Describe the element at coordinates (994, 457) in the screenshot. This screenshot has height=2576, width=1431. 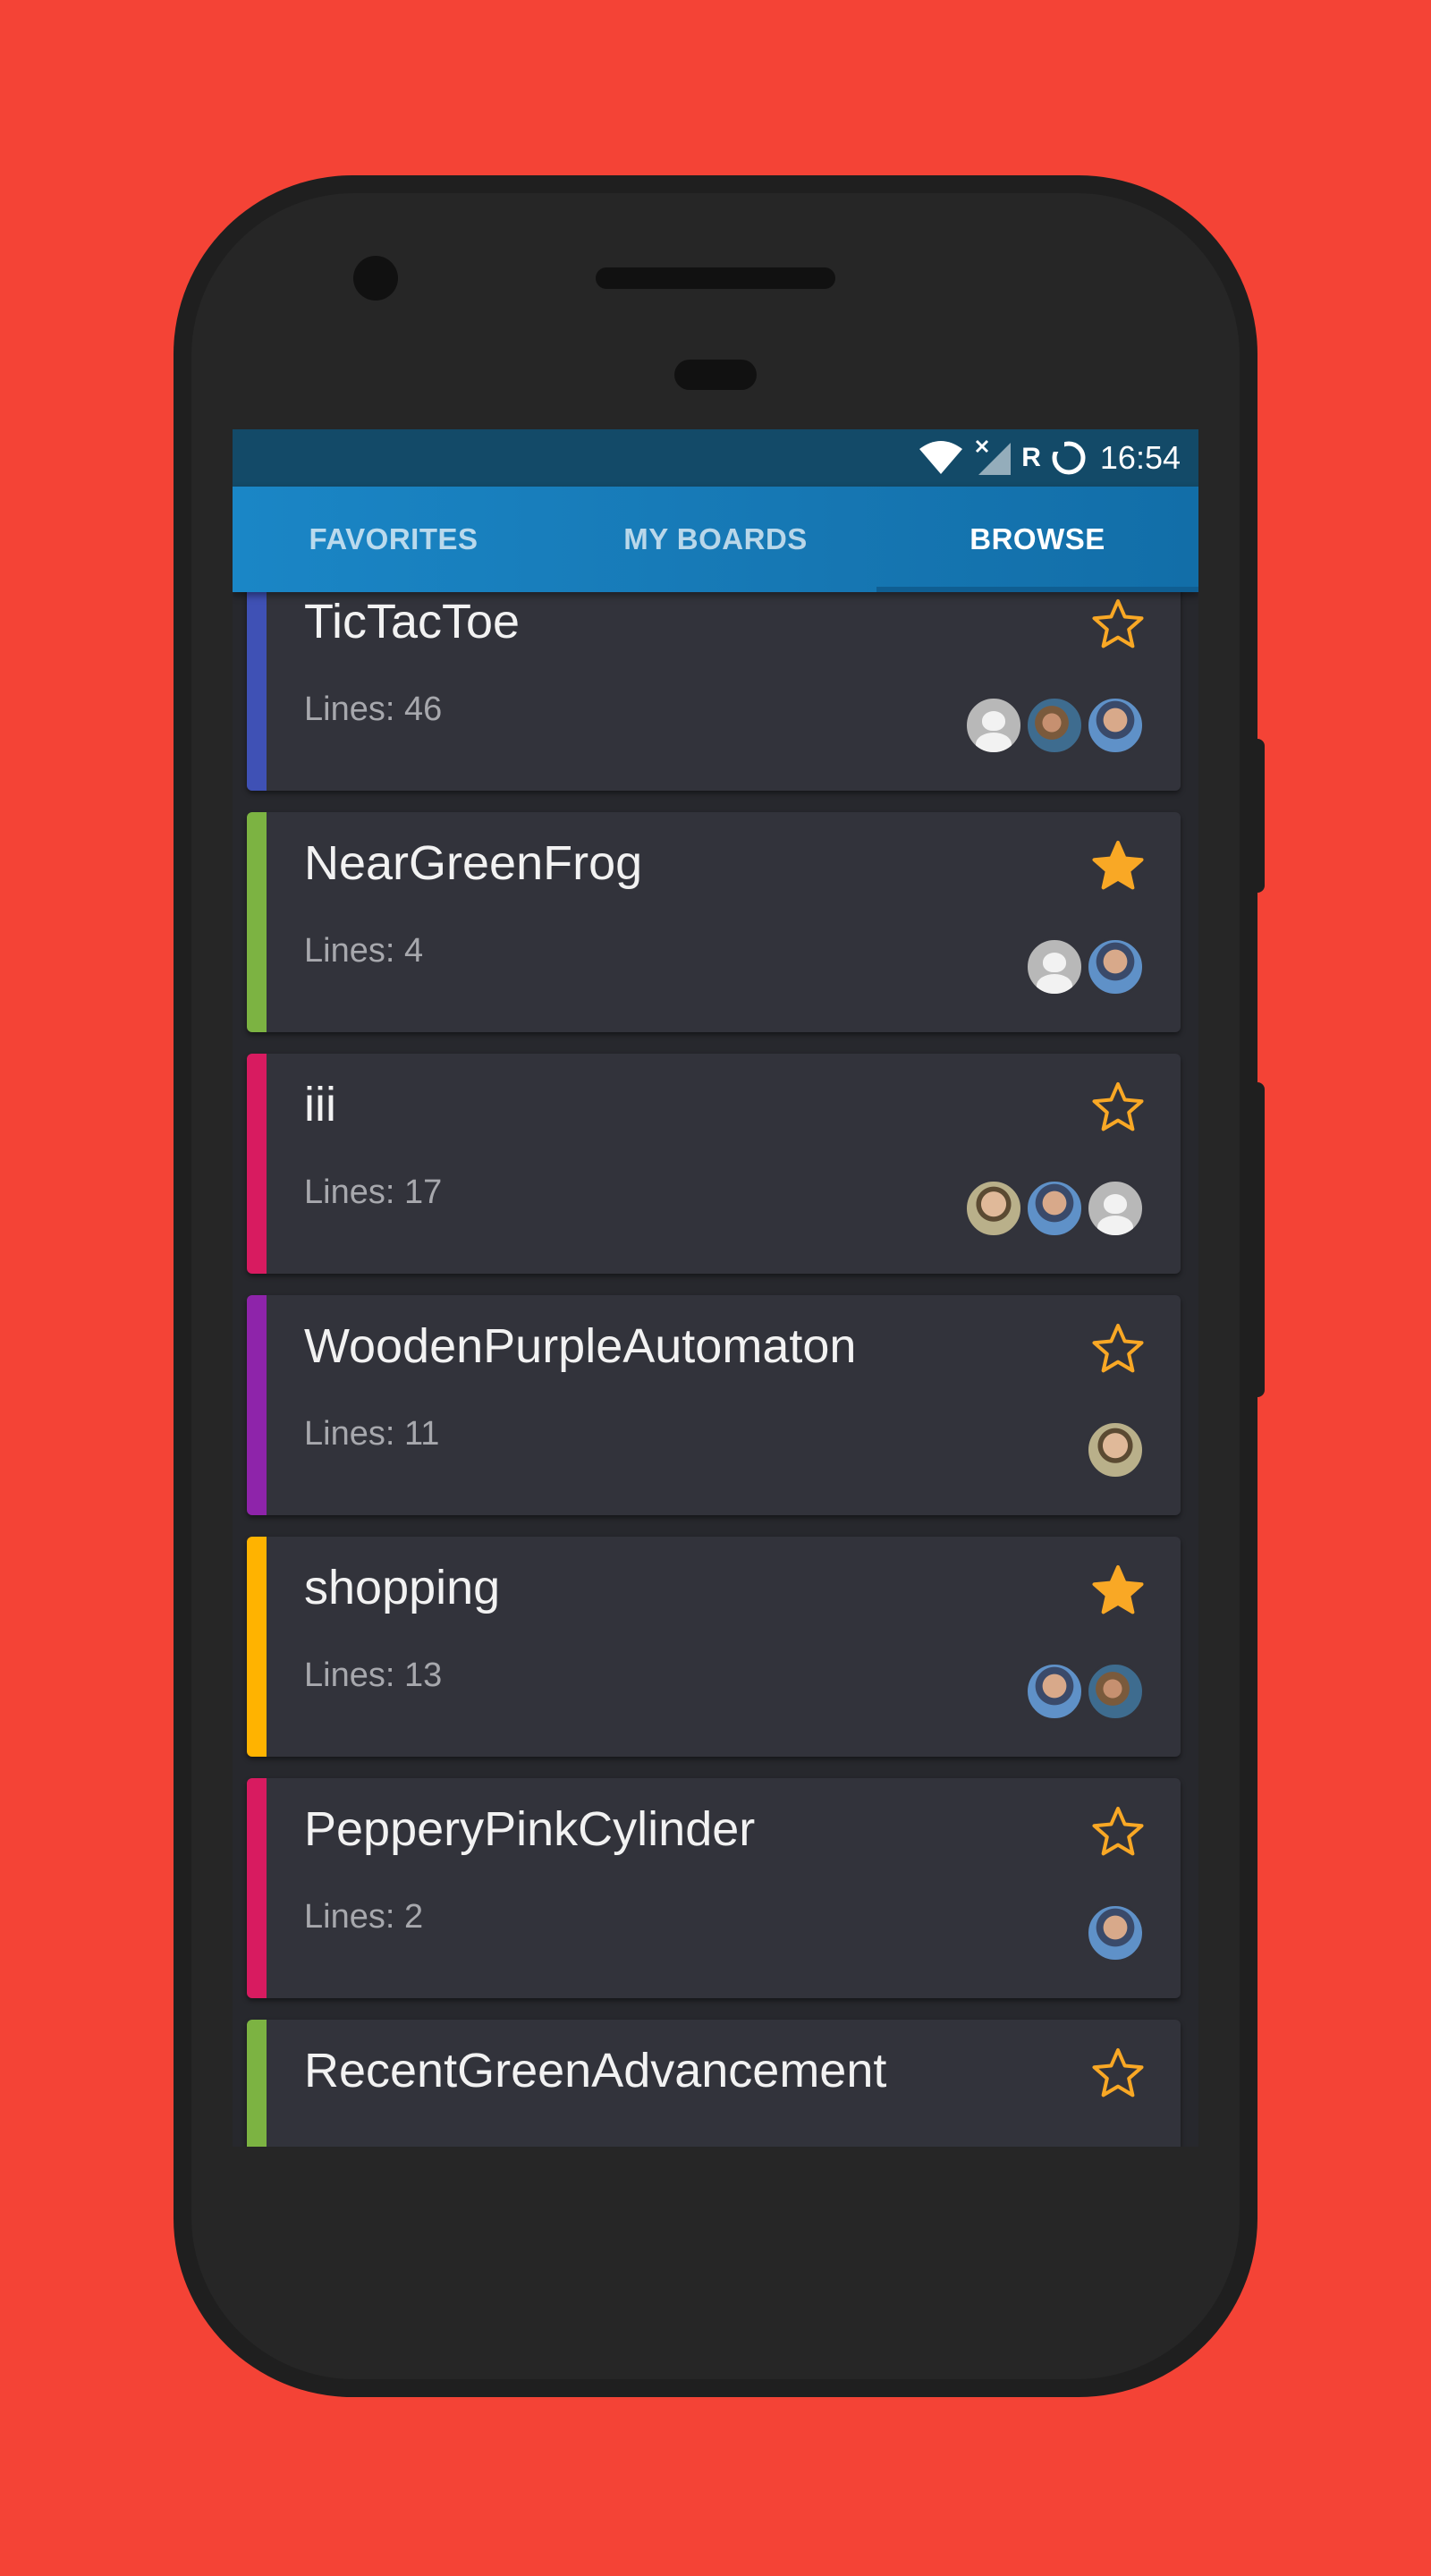
I see `no-signal-icon` at that location.